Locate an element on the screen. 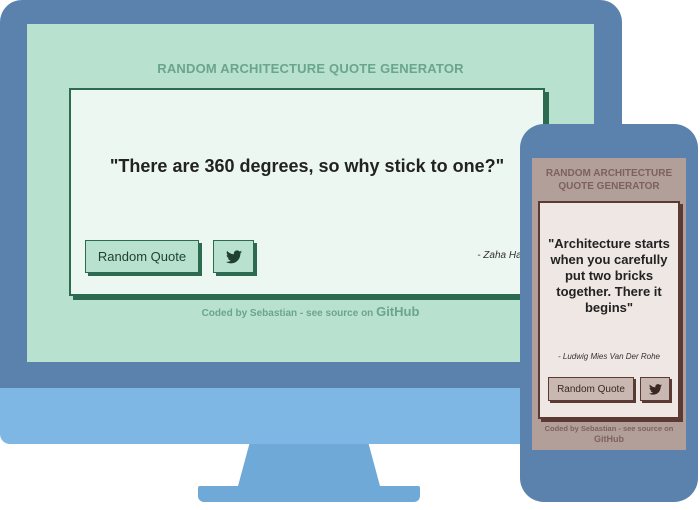 Image resolution: width=700 pixels, height=510 pixels. monitor-stand-neck is located at coordinates (309, 465).